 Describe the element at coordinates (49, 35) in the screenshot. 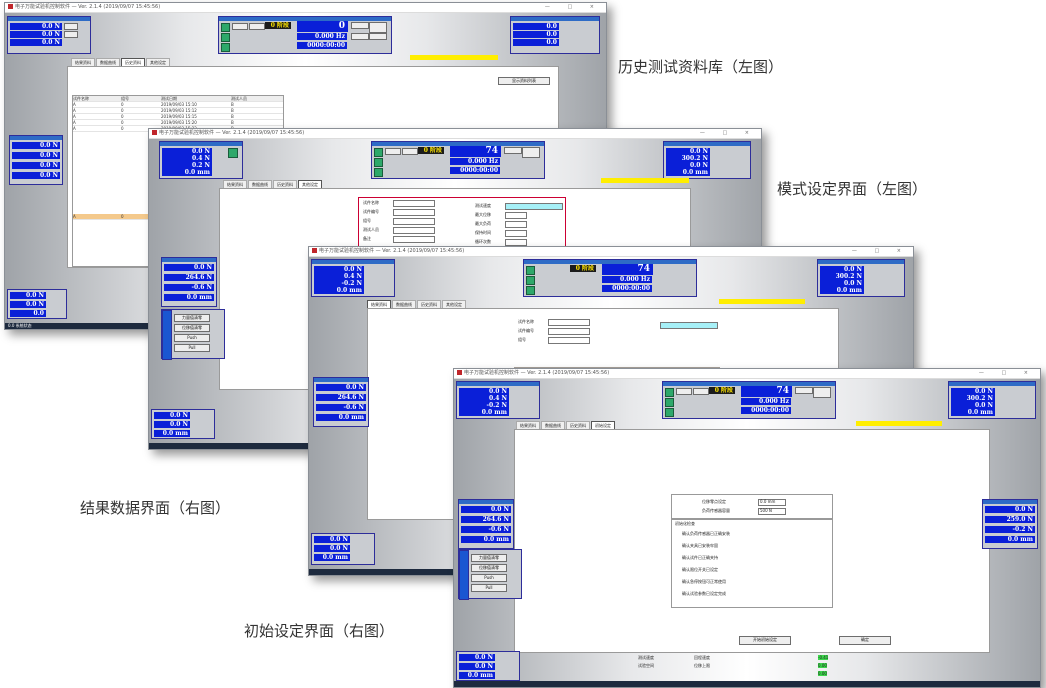

I see `channel-panel-left: 0.0 N 0.0 N 0.0 N` at that location.